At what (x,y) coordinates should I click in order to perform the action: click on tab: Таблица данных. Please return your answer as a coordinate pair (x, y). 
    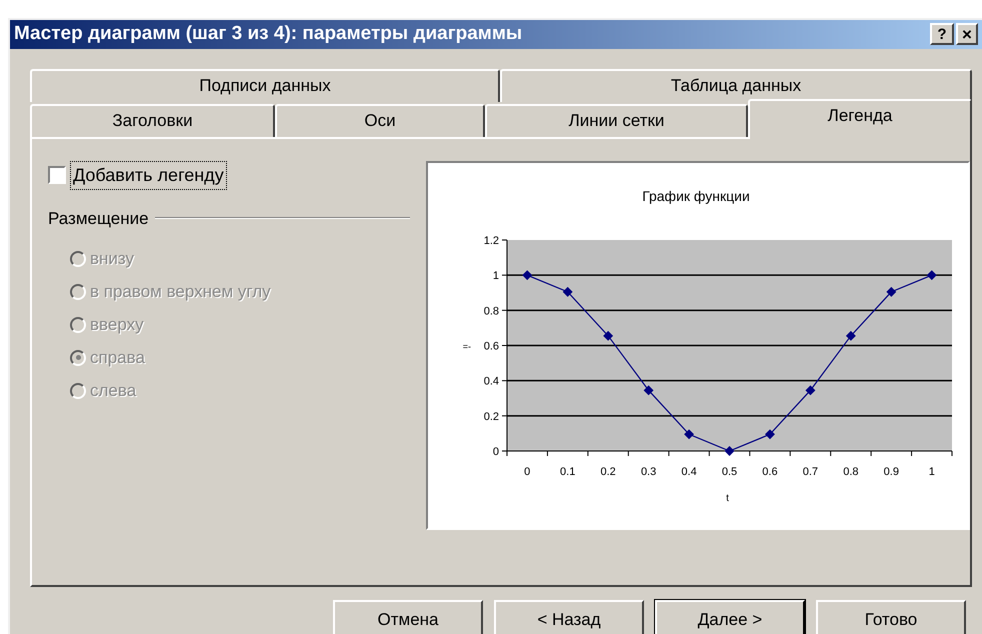
    Looking at the image, I should click on (736, 85).